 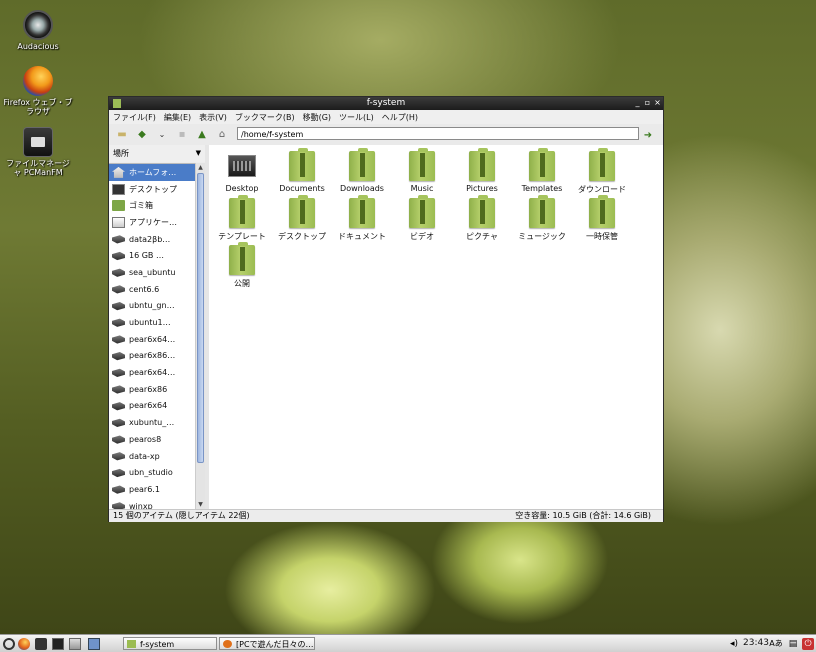 I want to click on sidebar-item: ubn_studio, so click(x=152, y=472).